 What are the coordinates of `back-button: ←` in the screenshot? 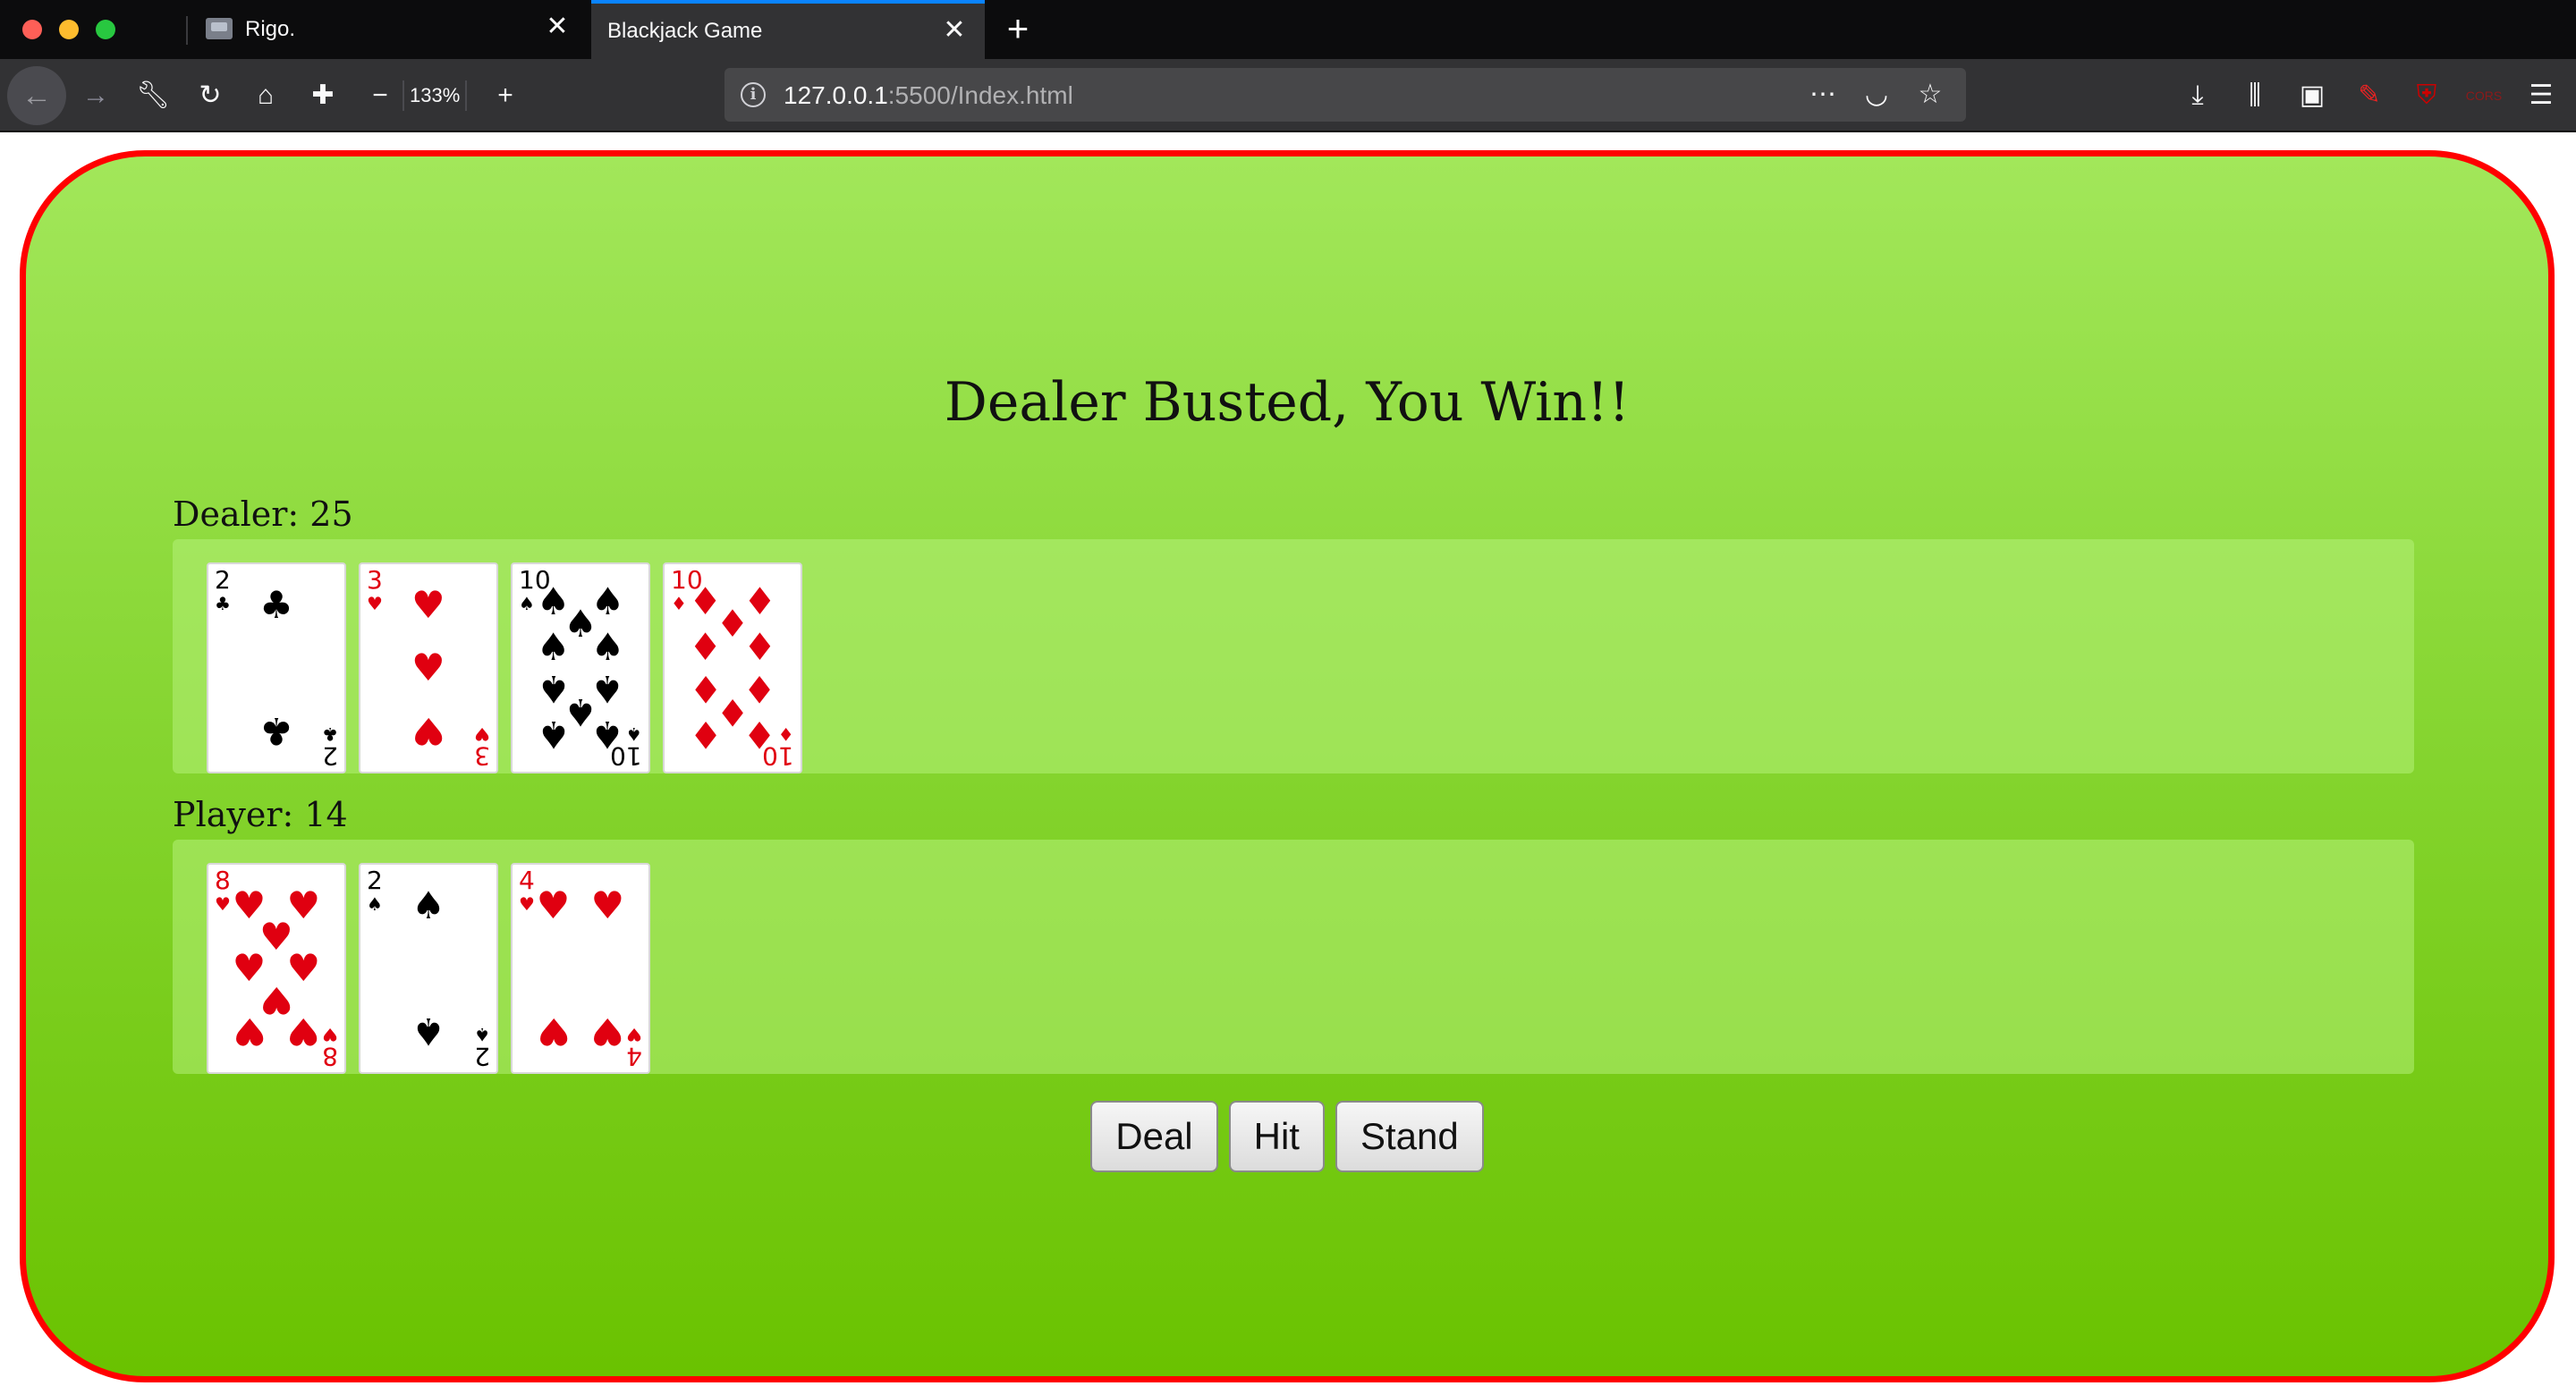 It's located at (36, 95).